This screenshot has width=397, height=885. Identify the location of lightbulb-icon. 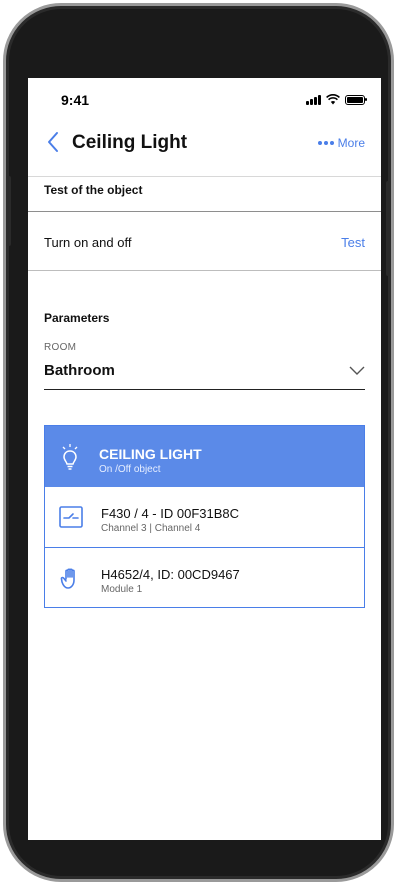
(70, 457).